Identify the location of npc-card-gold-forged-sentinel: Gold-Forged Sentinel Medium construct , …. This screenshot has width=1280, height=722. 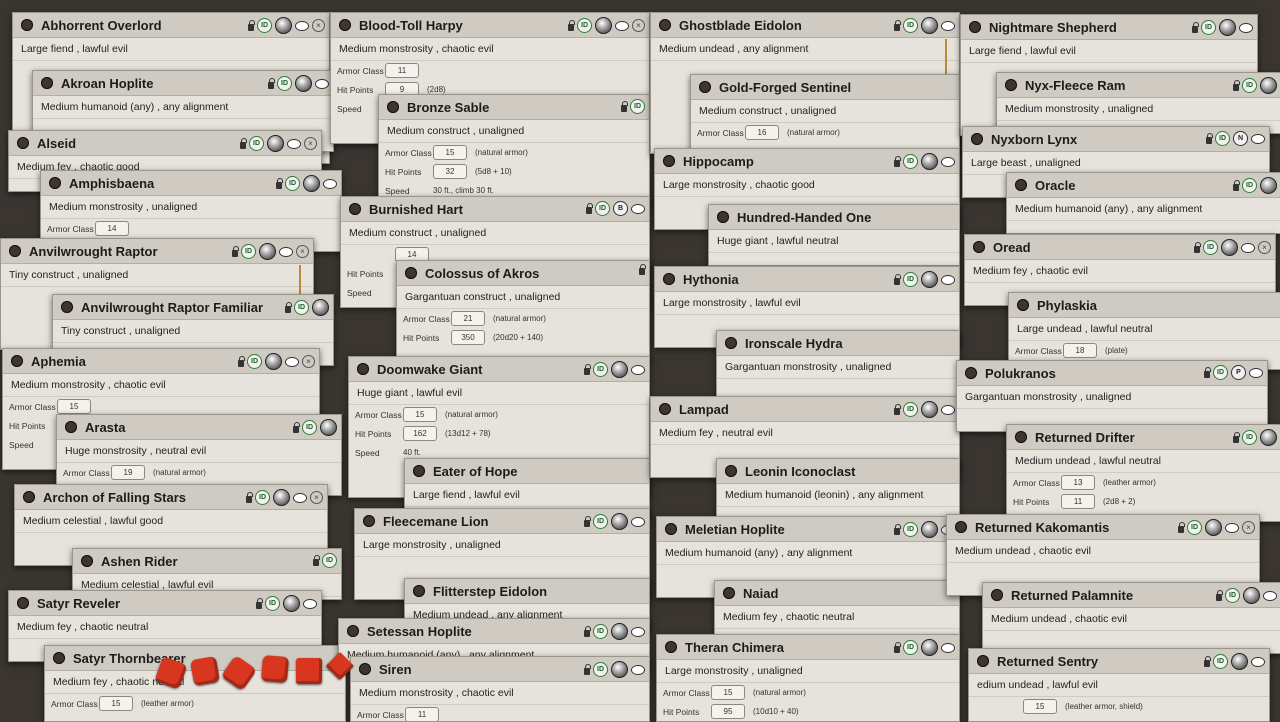
(825, 115).